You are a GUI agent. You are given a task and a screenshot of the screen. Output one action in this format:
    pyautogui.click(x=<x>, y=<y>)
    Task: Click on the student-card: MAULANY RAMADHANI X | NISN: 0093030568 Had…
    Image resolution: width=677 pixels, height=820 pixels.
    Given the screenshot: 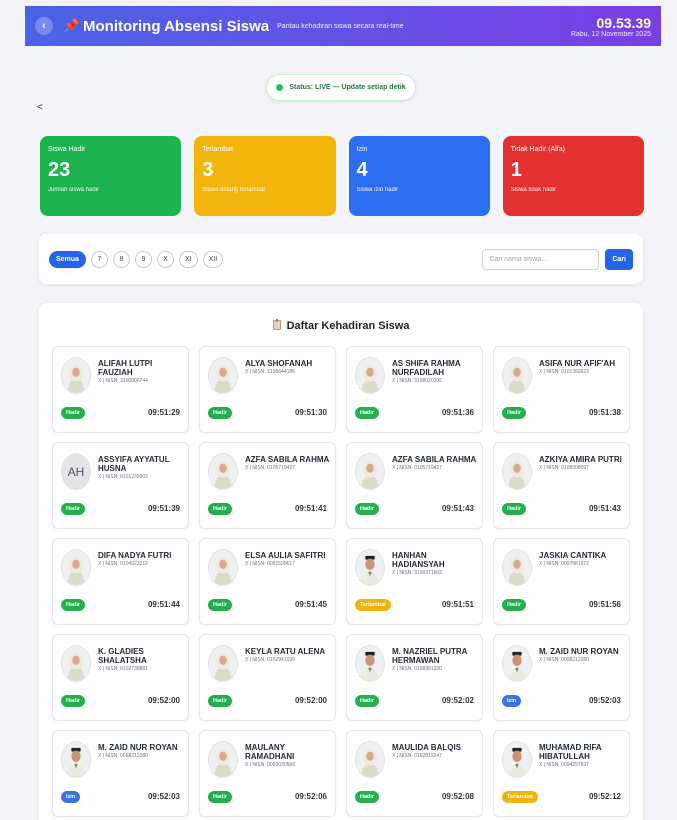 What is the action you would take?
    pyautogui.click(x=267, y=773)
    